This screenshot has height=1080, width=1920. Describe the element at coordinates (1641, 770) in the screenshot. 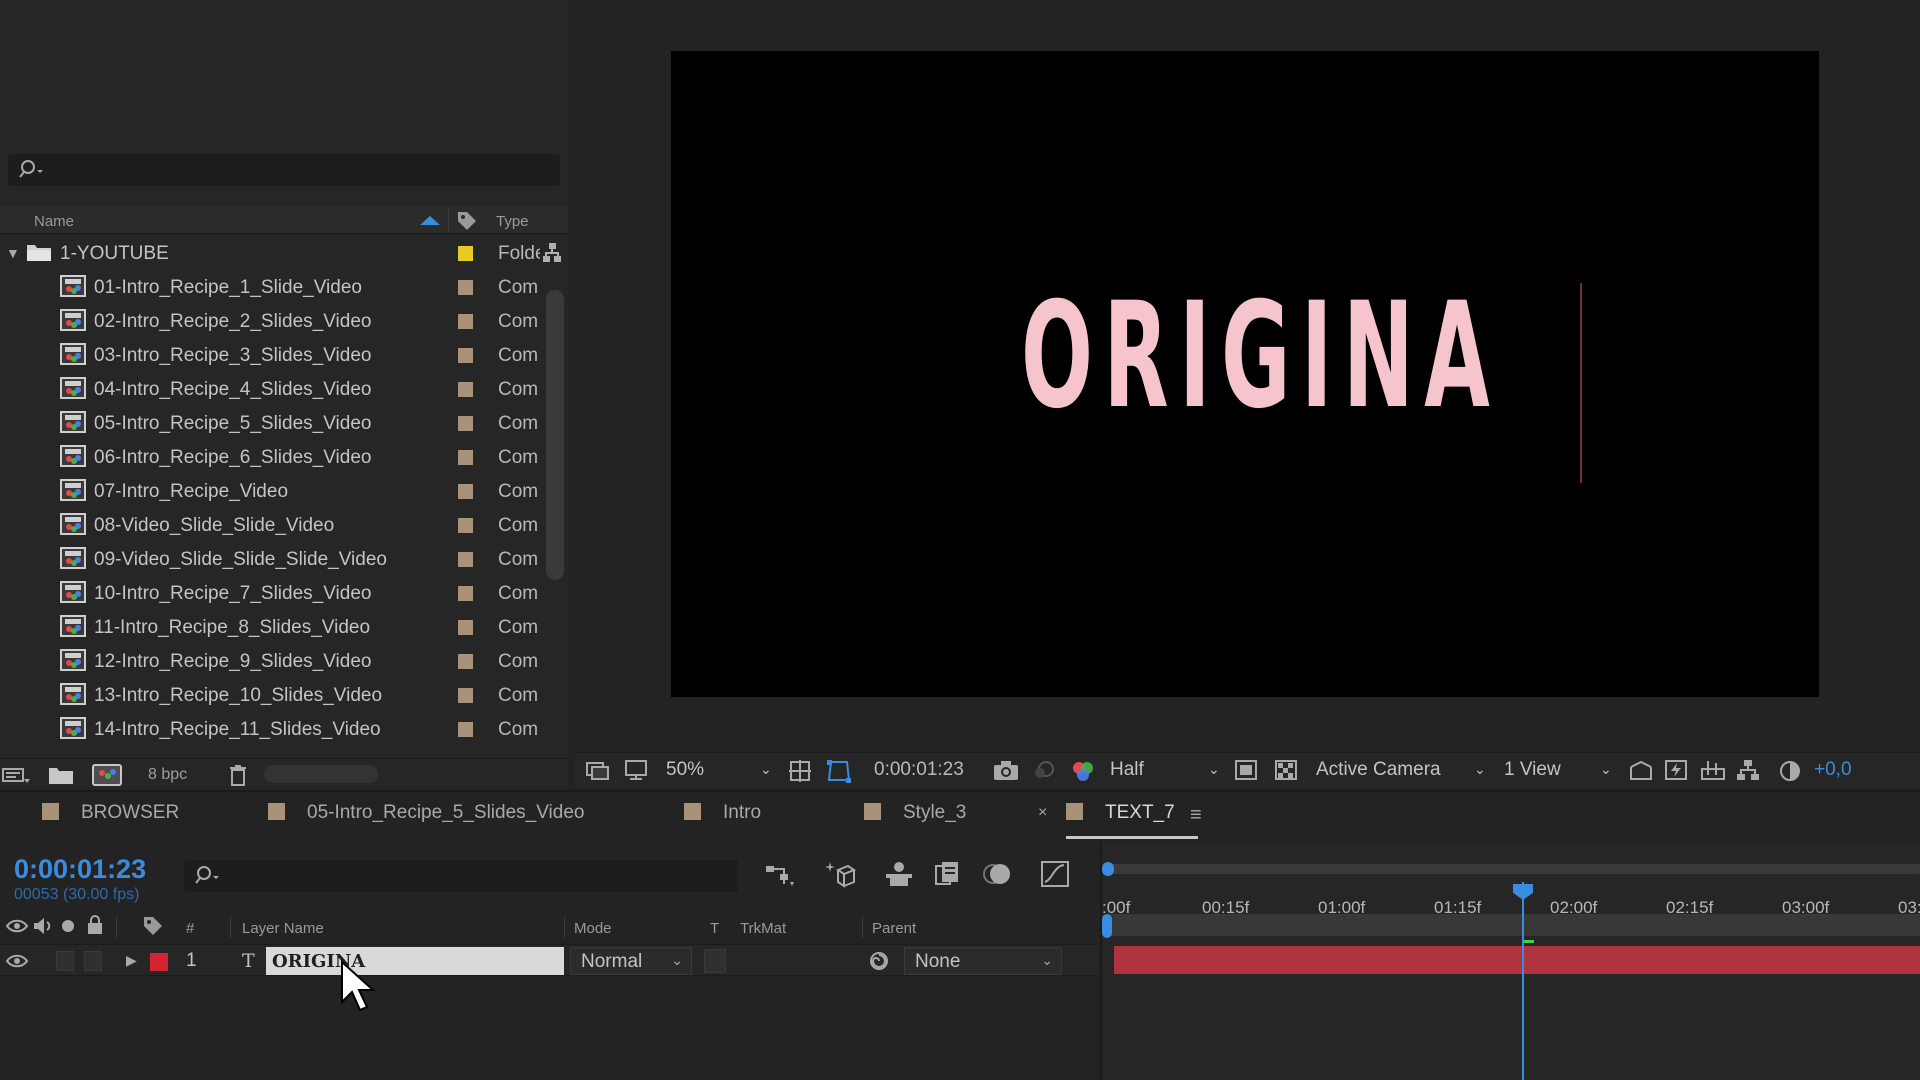

I see `toggle-pixel-aspect-icon` at that location.